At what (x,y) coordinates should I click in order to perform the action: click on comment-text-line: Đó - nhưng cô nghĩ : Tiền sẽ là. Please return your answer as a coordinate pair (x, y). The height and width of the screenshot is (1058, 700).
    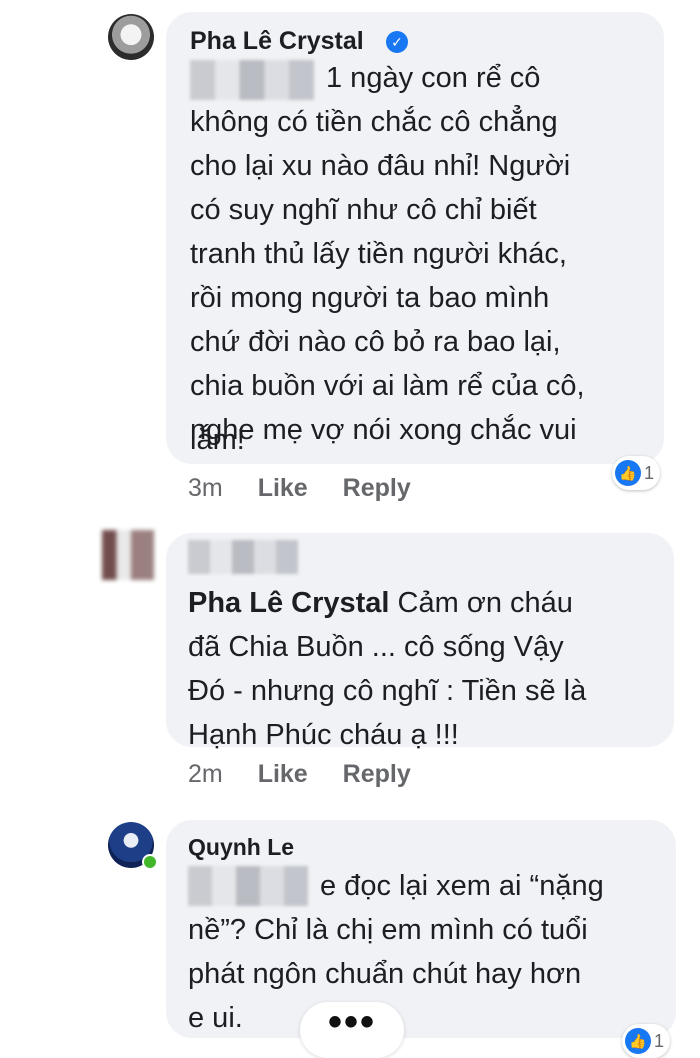
    Looking at the image, I should click on (387, 691).